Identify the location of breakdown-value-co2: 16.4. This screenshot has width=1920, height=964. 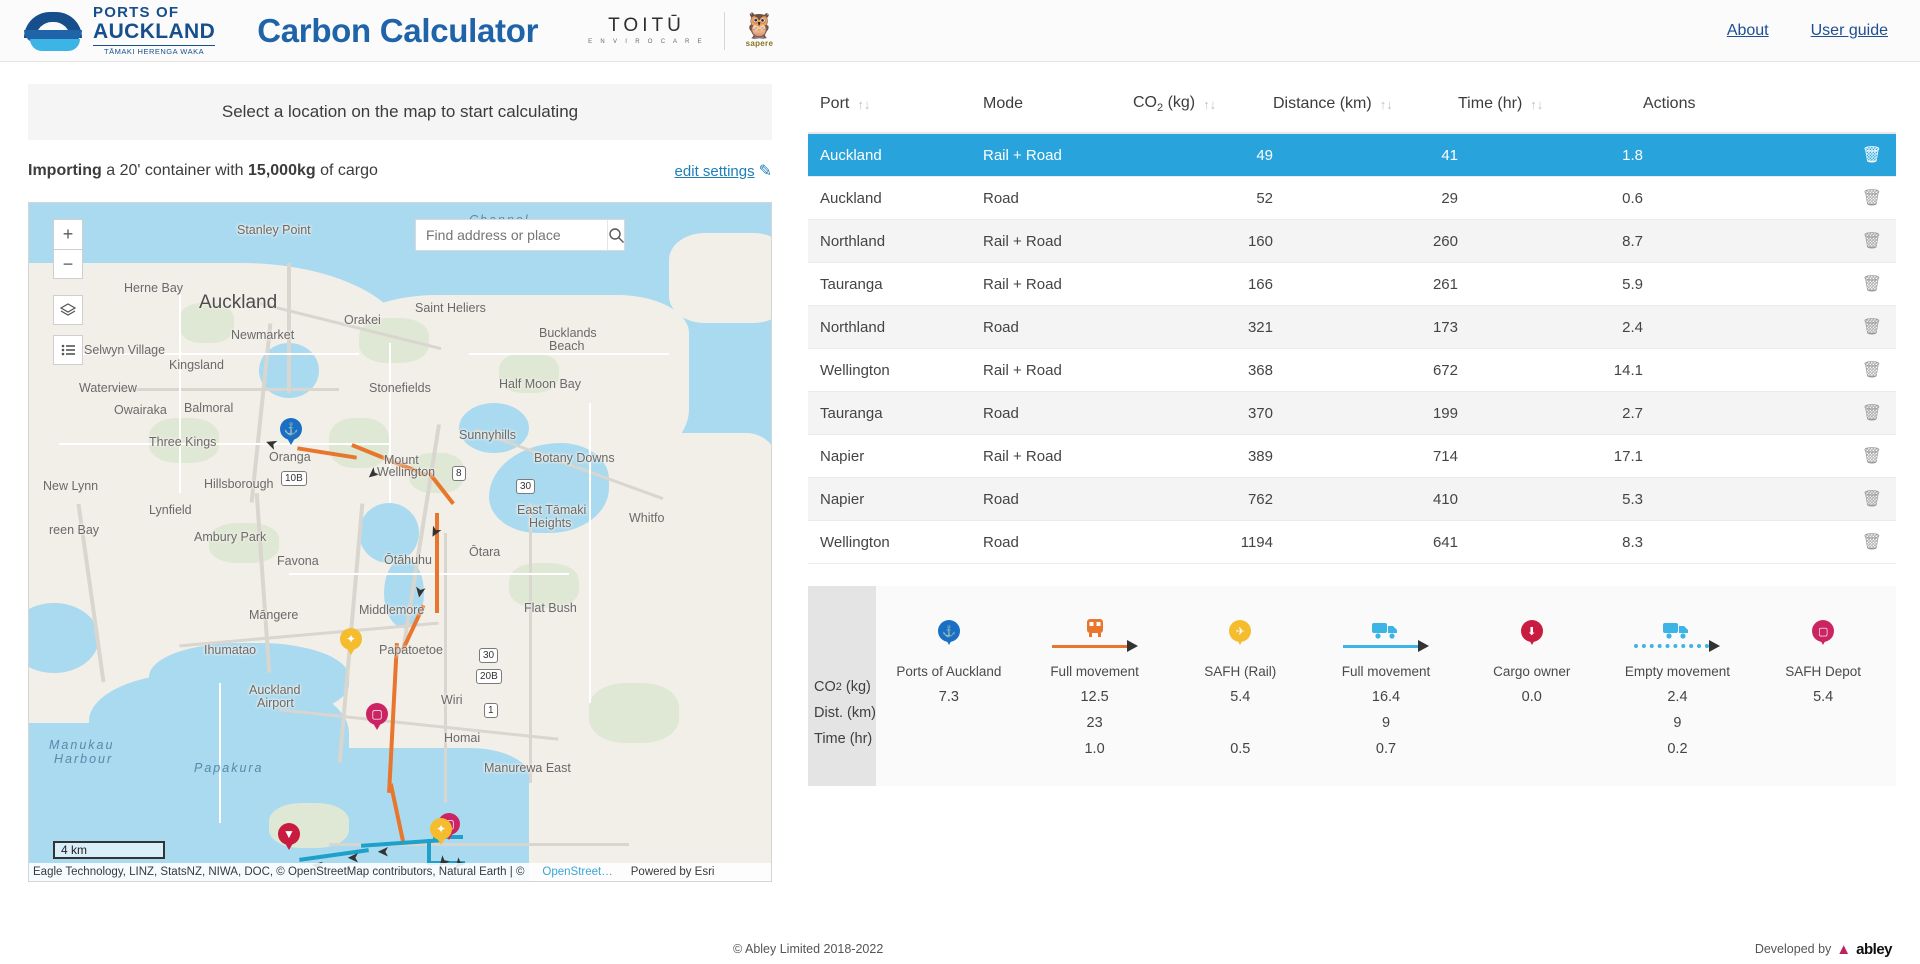
(1386, 697).